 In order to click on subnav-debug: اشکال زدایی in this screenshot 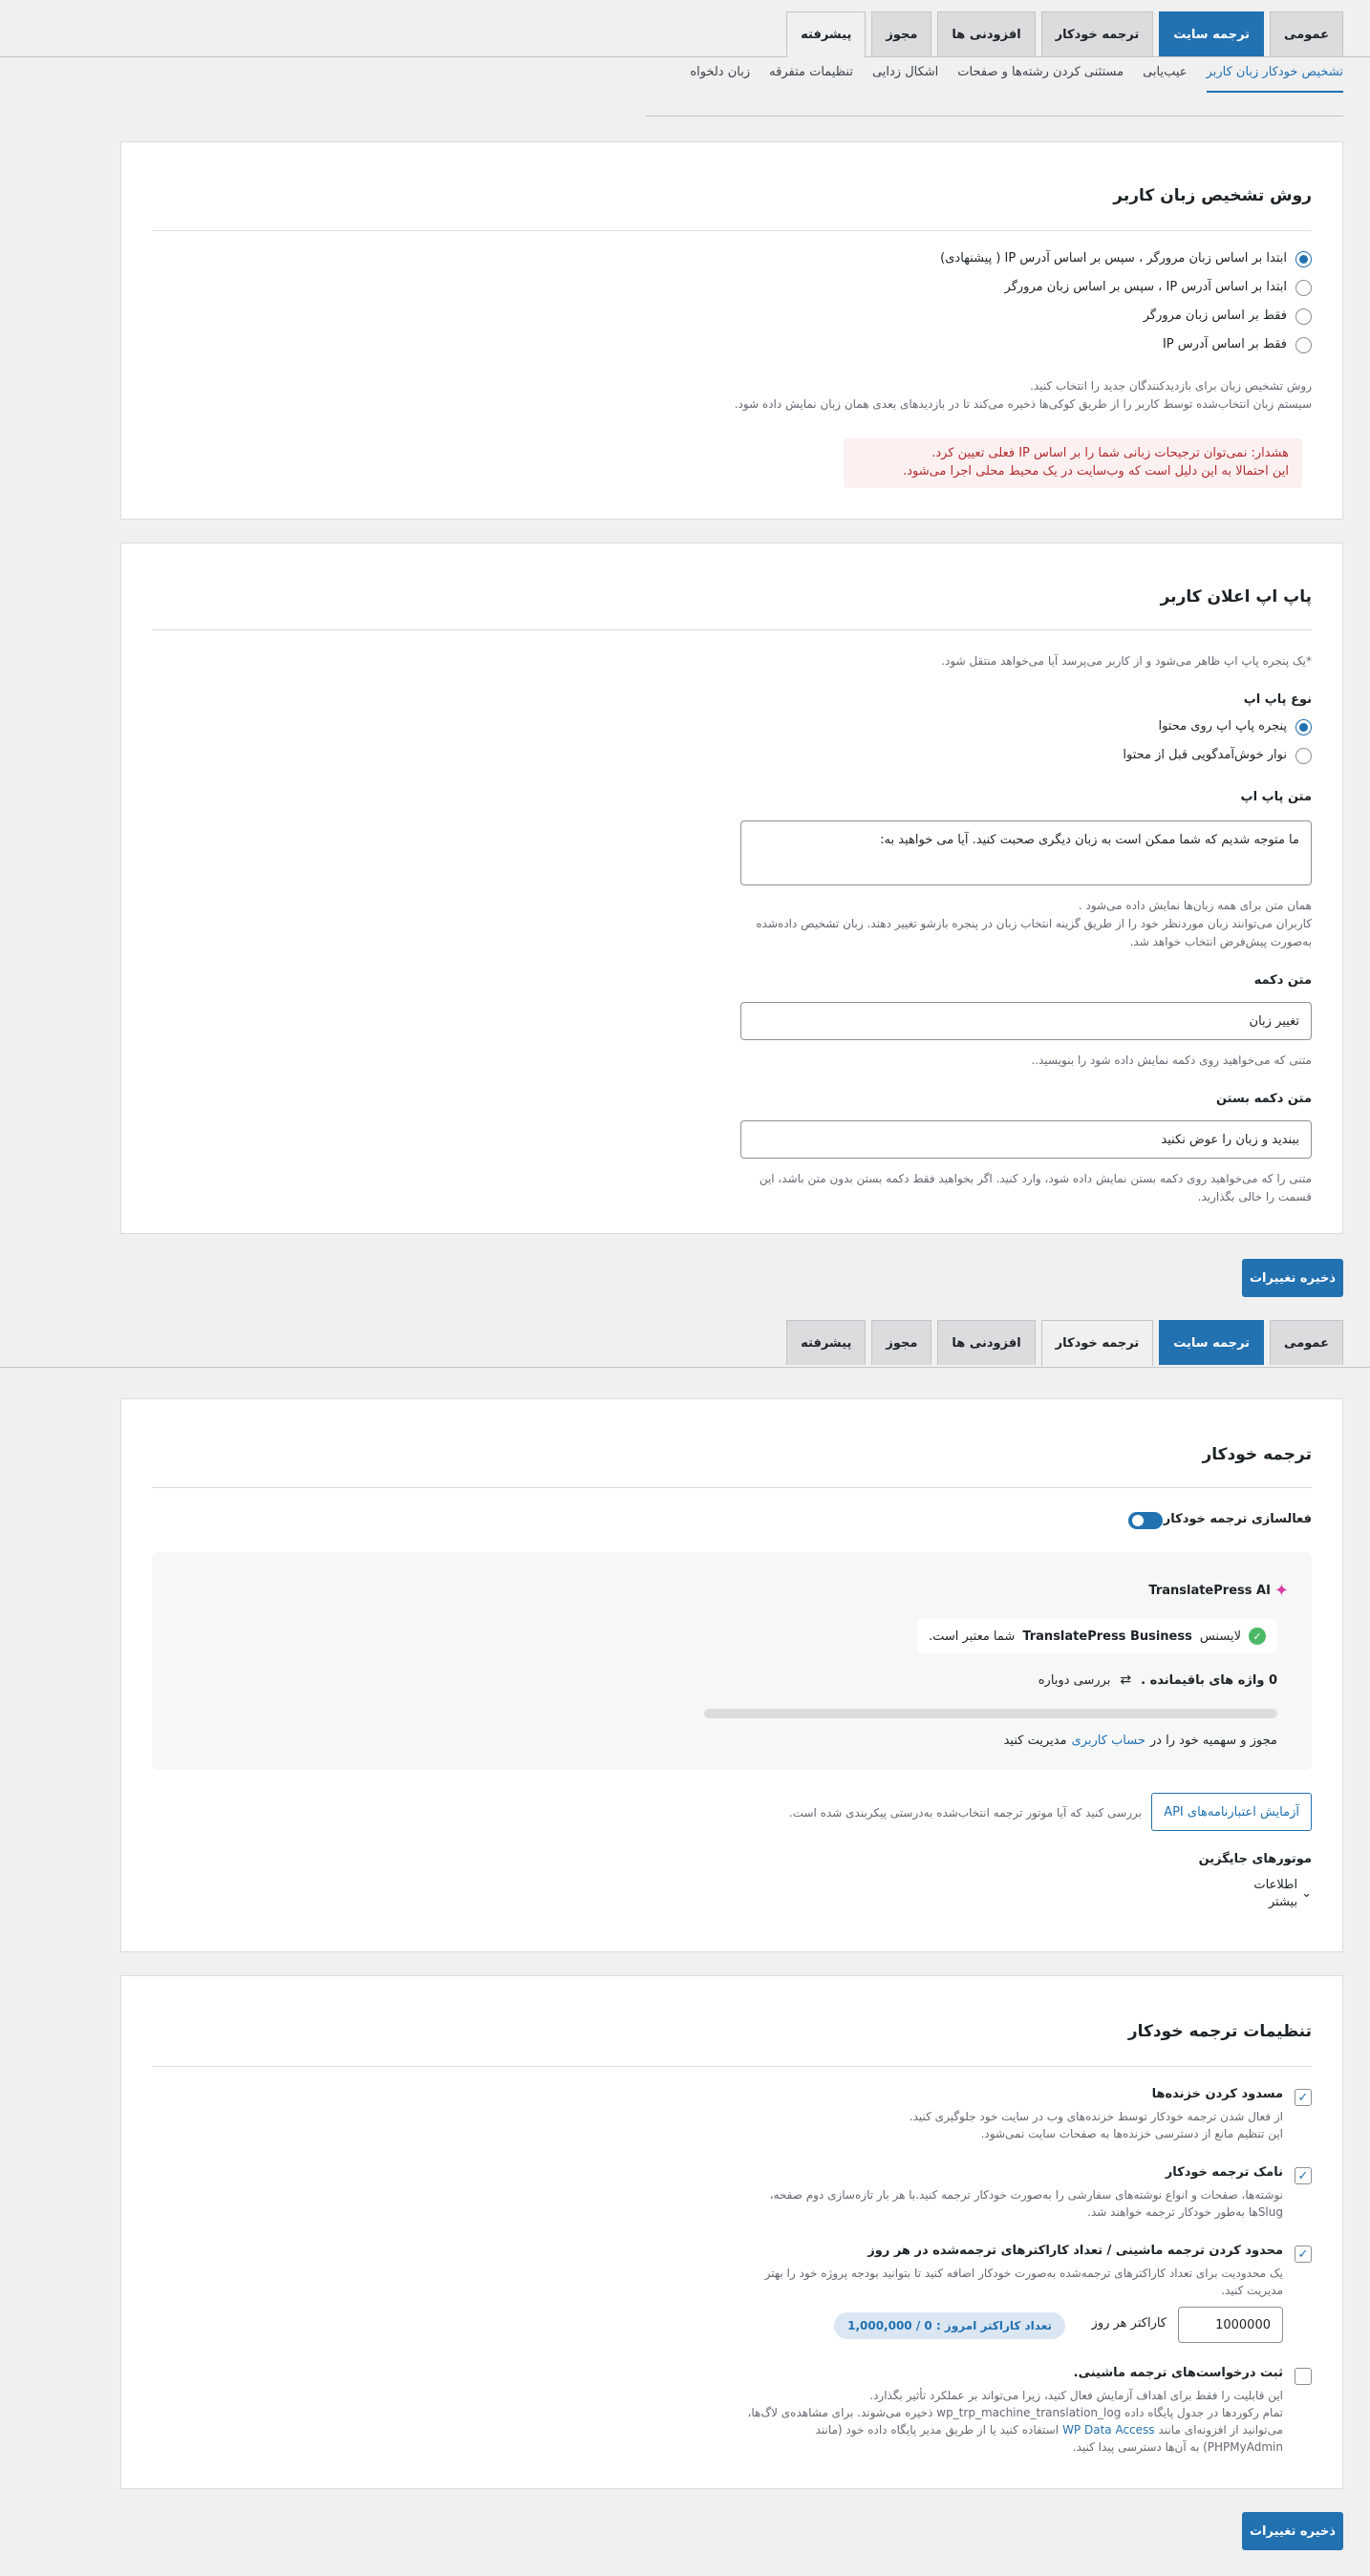, I will do `click(905, 79)`.